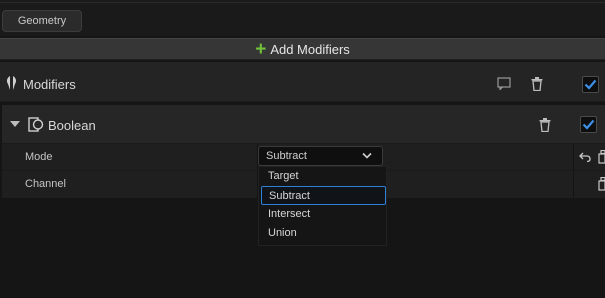  I want to click on modifiers-enabled-checkbox, so click(590, 84).